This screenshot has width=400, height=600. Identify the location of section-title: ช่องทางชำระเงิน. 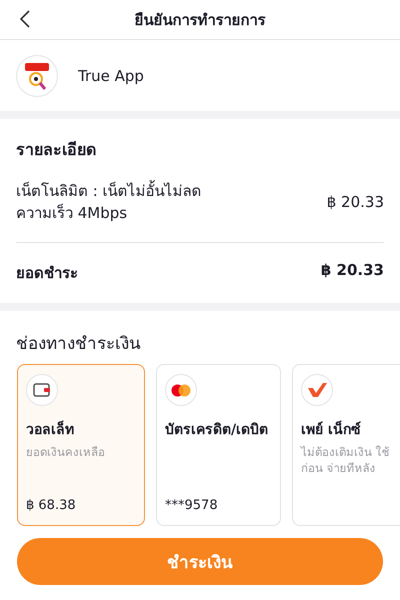
(79, 344).